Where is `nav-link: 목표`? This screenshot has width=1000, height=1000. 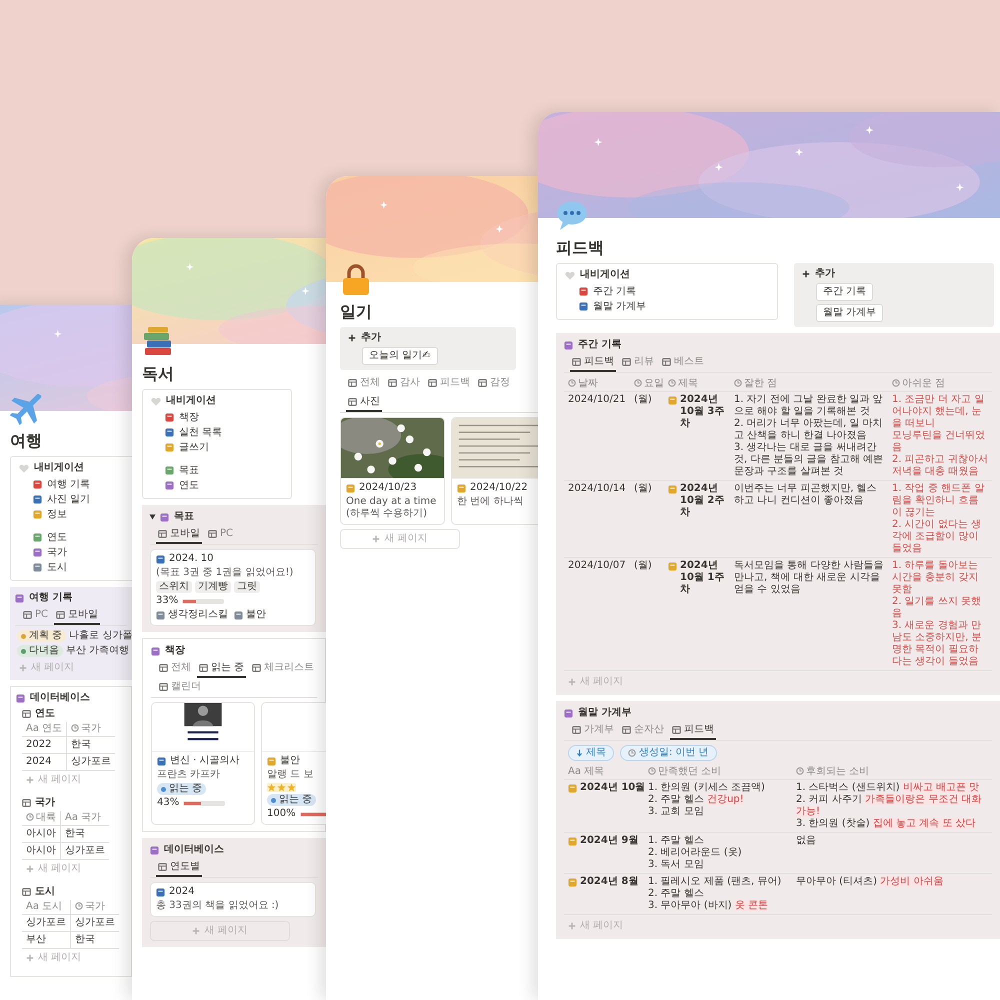
nav-link: 목표 is located at coordinates (224, 470).